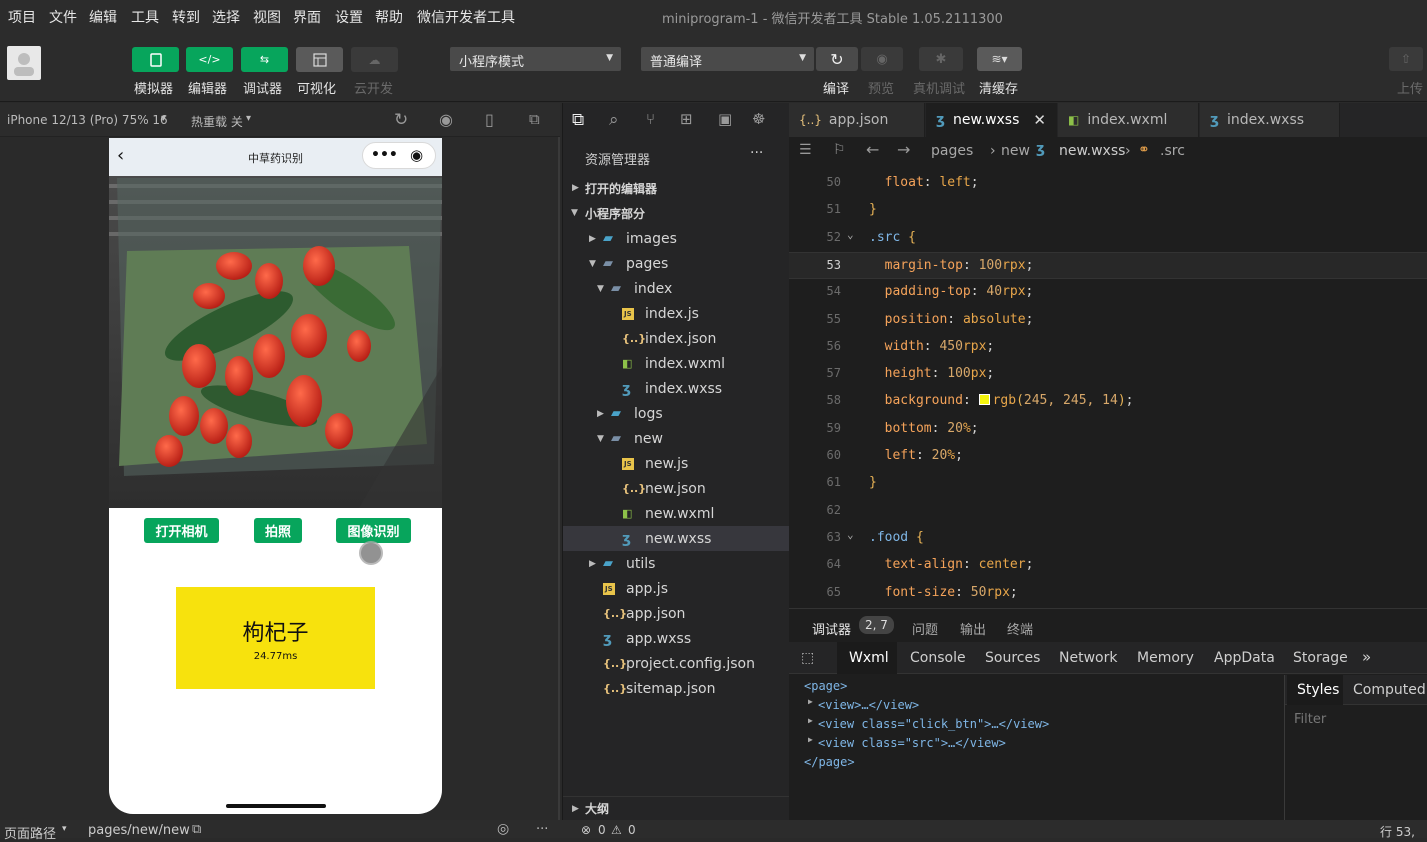  I want to click on tab-storage: Storage, so click(1320, 658).